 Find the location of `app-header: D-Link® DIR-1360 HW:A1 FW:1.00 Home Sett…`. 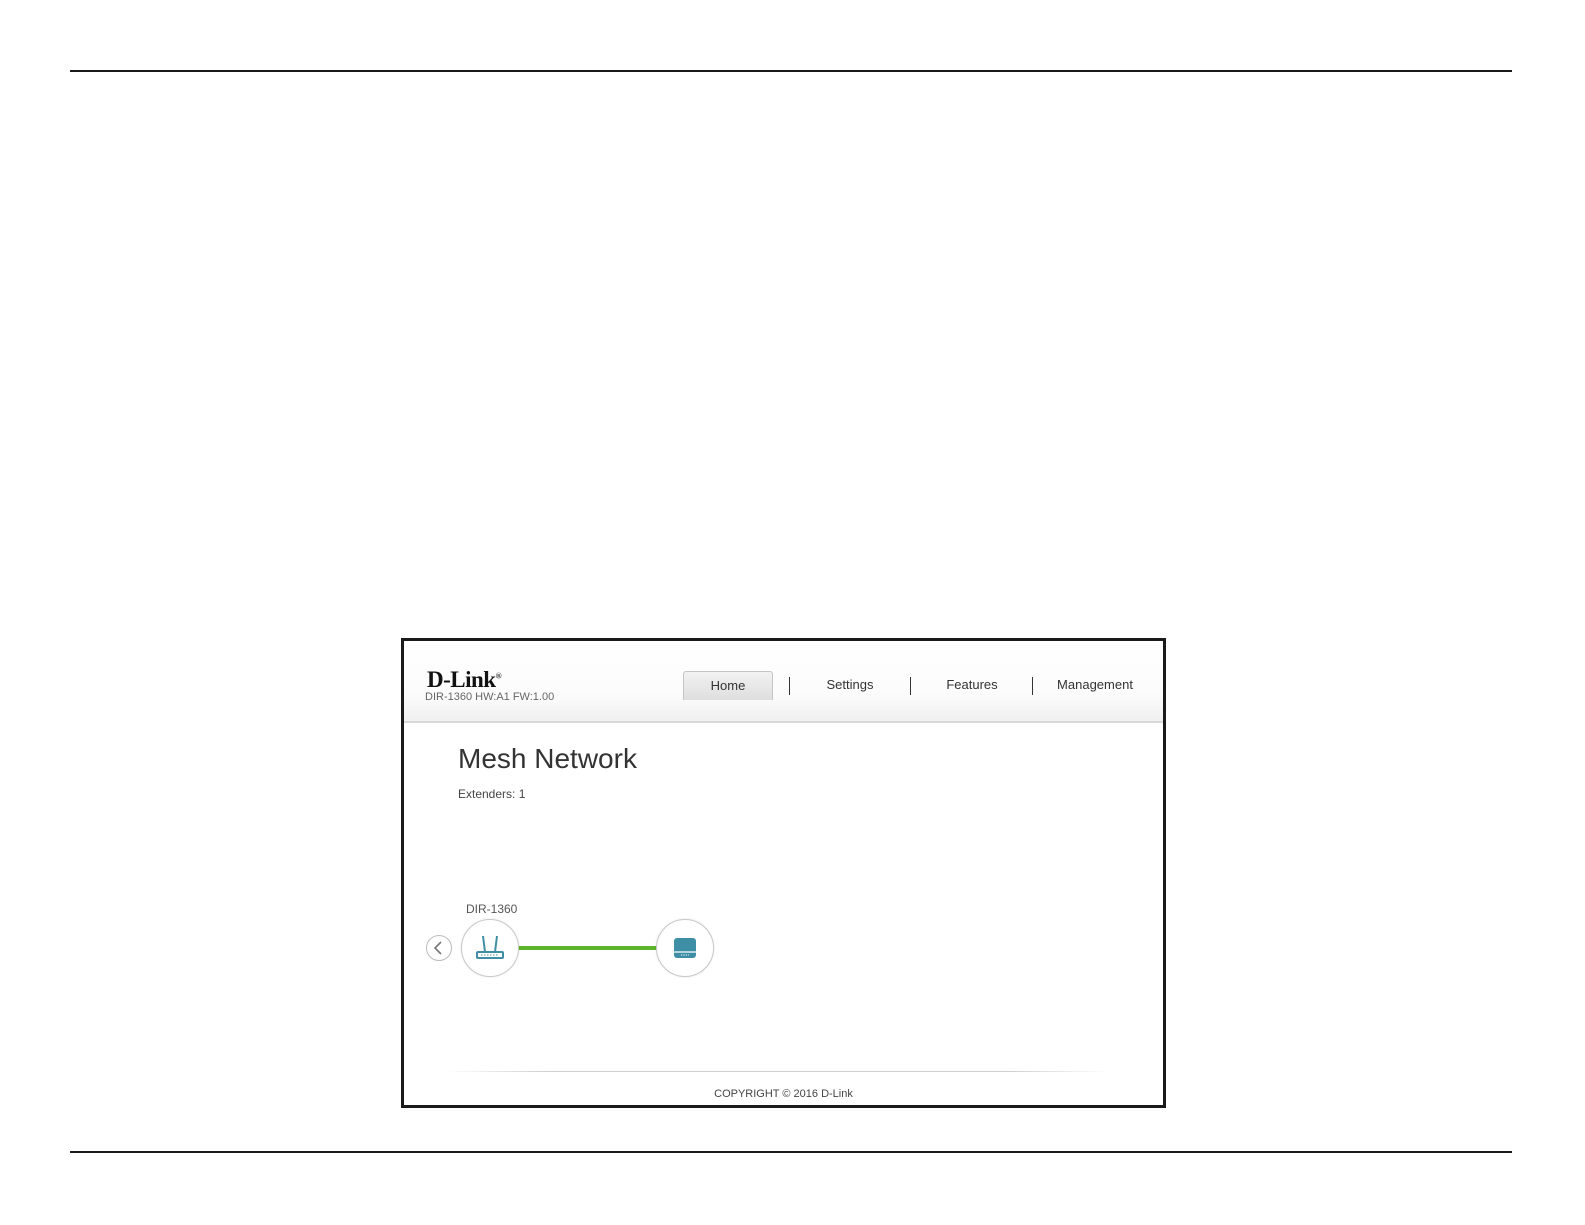

app-header: D-Link® DIR-1360 HW:A1 FW:1.00 Home Sett… is located at coordinates (783, 682).